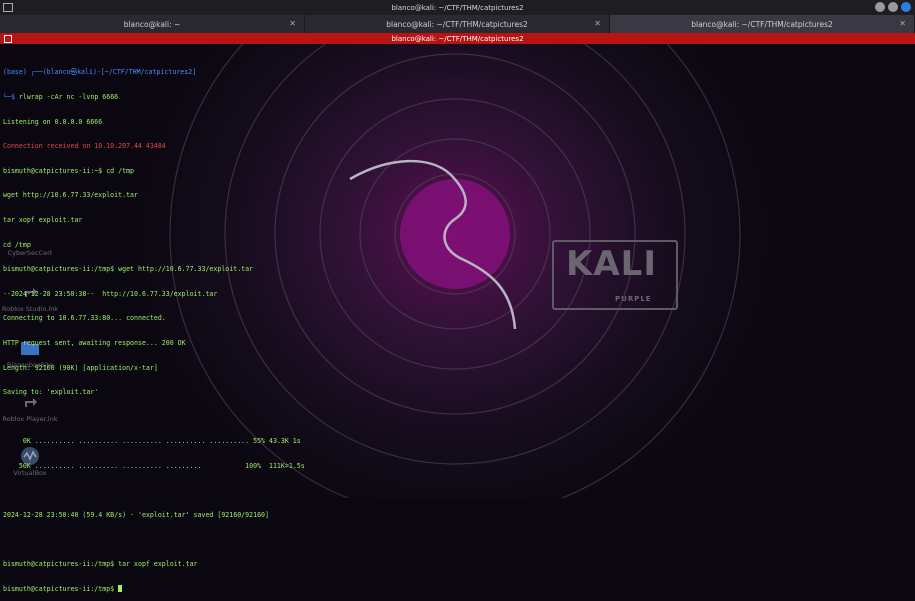 This screenshot has height=601, width=915. I want to click on tab-label: blanco@kali: ~, so click(152, 24).